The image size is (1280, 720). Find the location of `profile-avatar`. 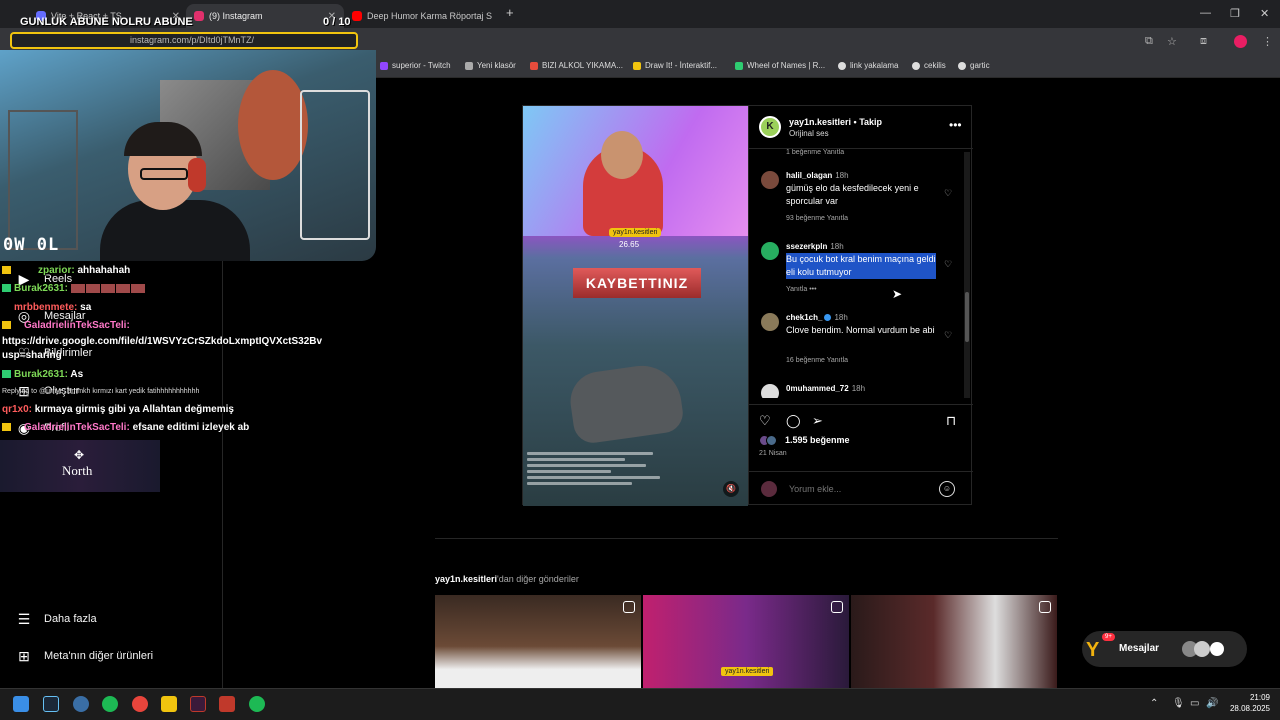

profile-avatar is located at coordinates (1240, 41).